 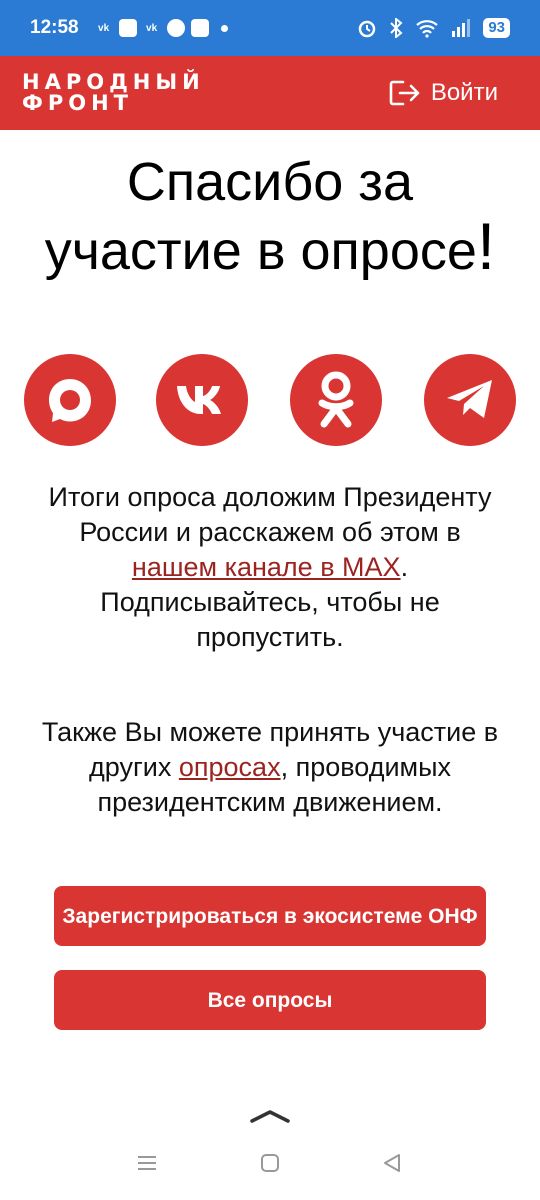 I want to click on title-line-2: участие в опросе!, so click(x=270, y=246).